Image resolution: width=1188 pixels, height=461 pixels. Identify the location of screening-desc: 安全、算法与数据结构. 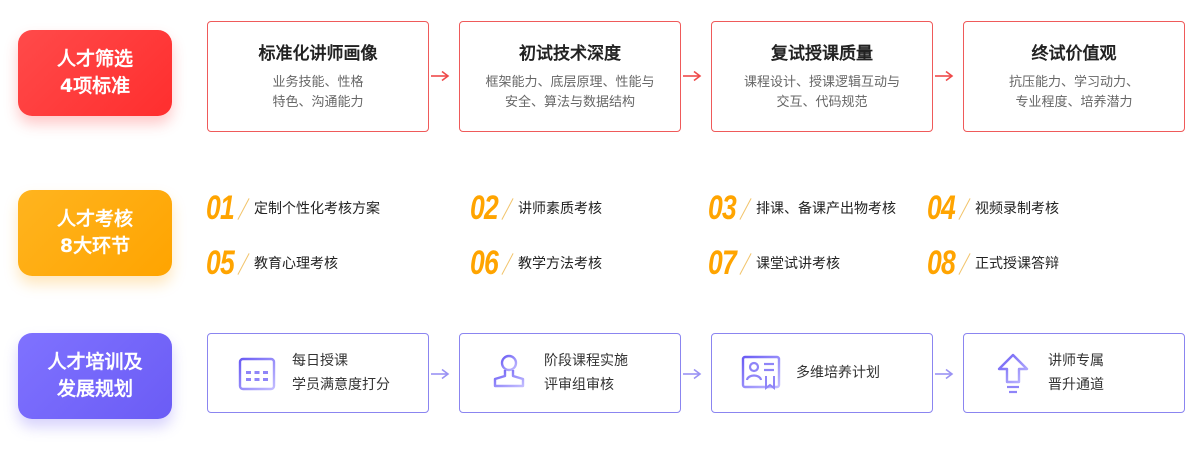
(569, 102).